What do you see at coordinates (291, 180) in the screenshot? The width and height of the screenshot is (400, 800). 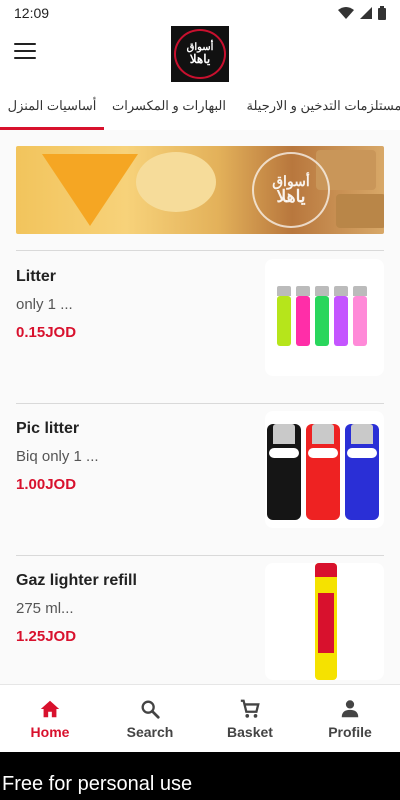 I see `banner-logo-line1: أسواق` at bounding box center [291, 180].